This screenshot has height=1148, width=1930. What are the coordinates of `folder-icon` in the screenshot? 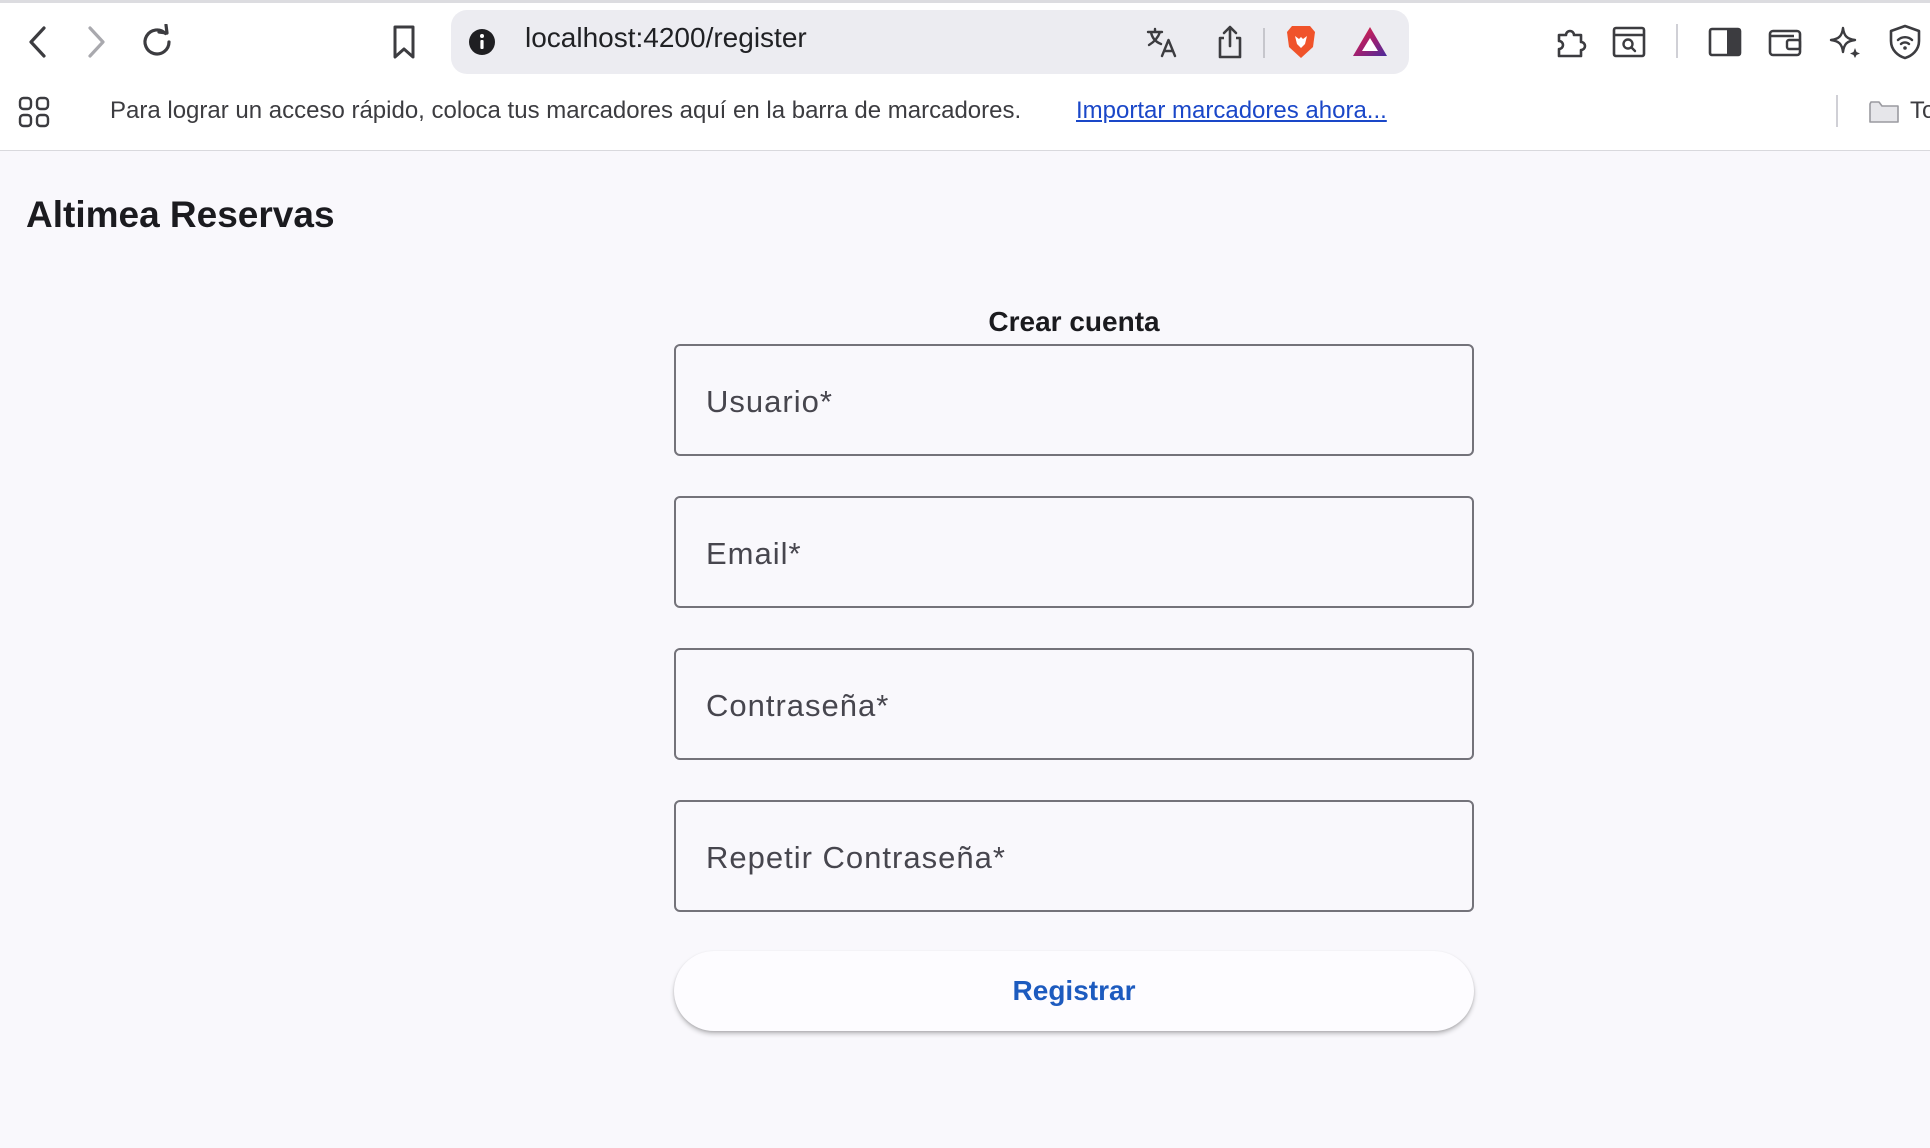 It's located at (1884, 112).